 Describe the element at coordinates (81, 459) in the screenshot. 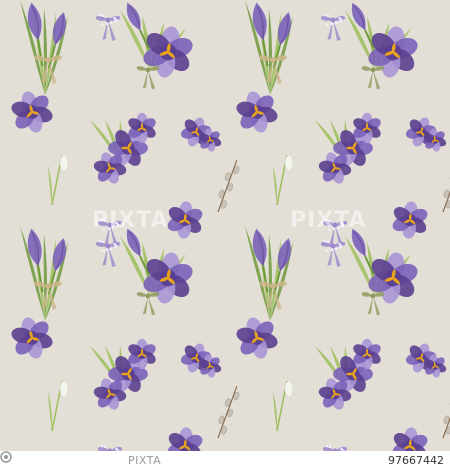

I see `pixta-logo: PIXTA` at that location.